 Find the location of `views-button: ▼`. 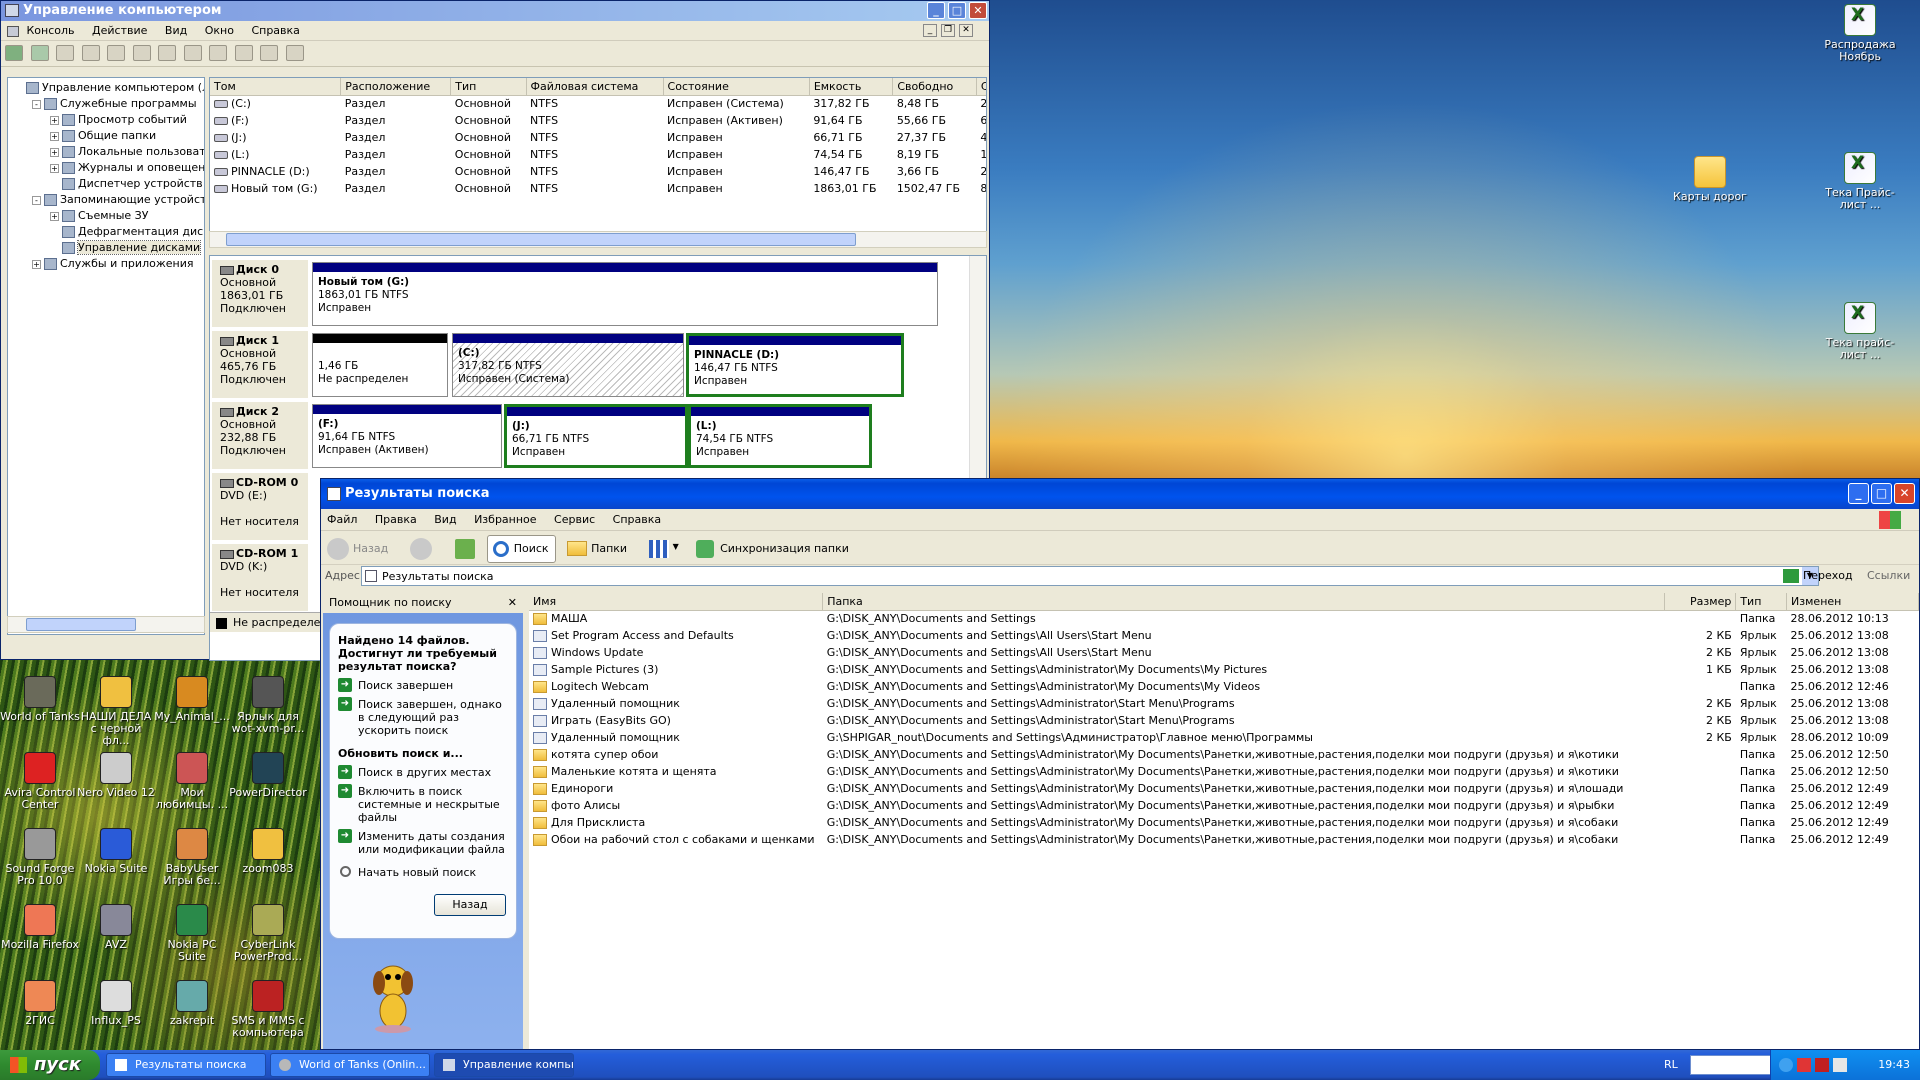

views-button: ▼ is located at coordinates (665, 549).